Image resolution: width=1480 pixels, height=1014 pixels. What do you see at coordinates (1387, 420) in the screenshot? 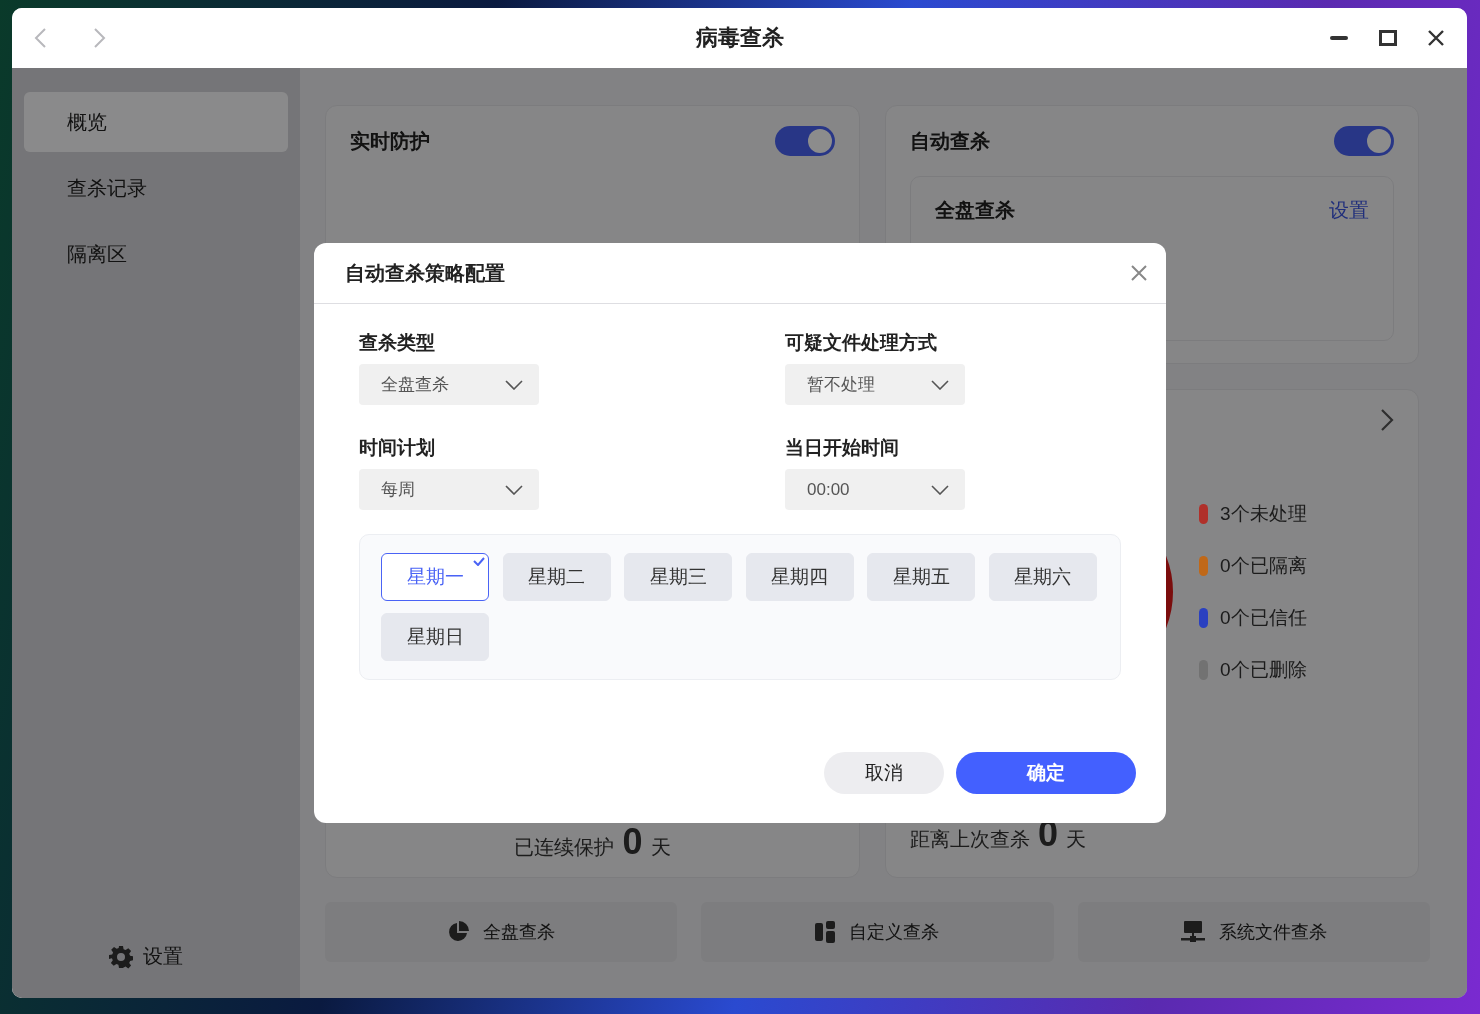
I see `chevron-right-icon` at bounding box center [1387, 420].